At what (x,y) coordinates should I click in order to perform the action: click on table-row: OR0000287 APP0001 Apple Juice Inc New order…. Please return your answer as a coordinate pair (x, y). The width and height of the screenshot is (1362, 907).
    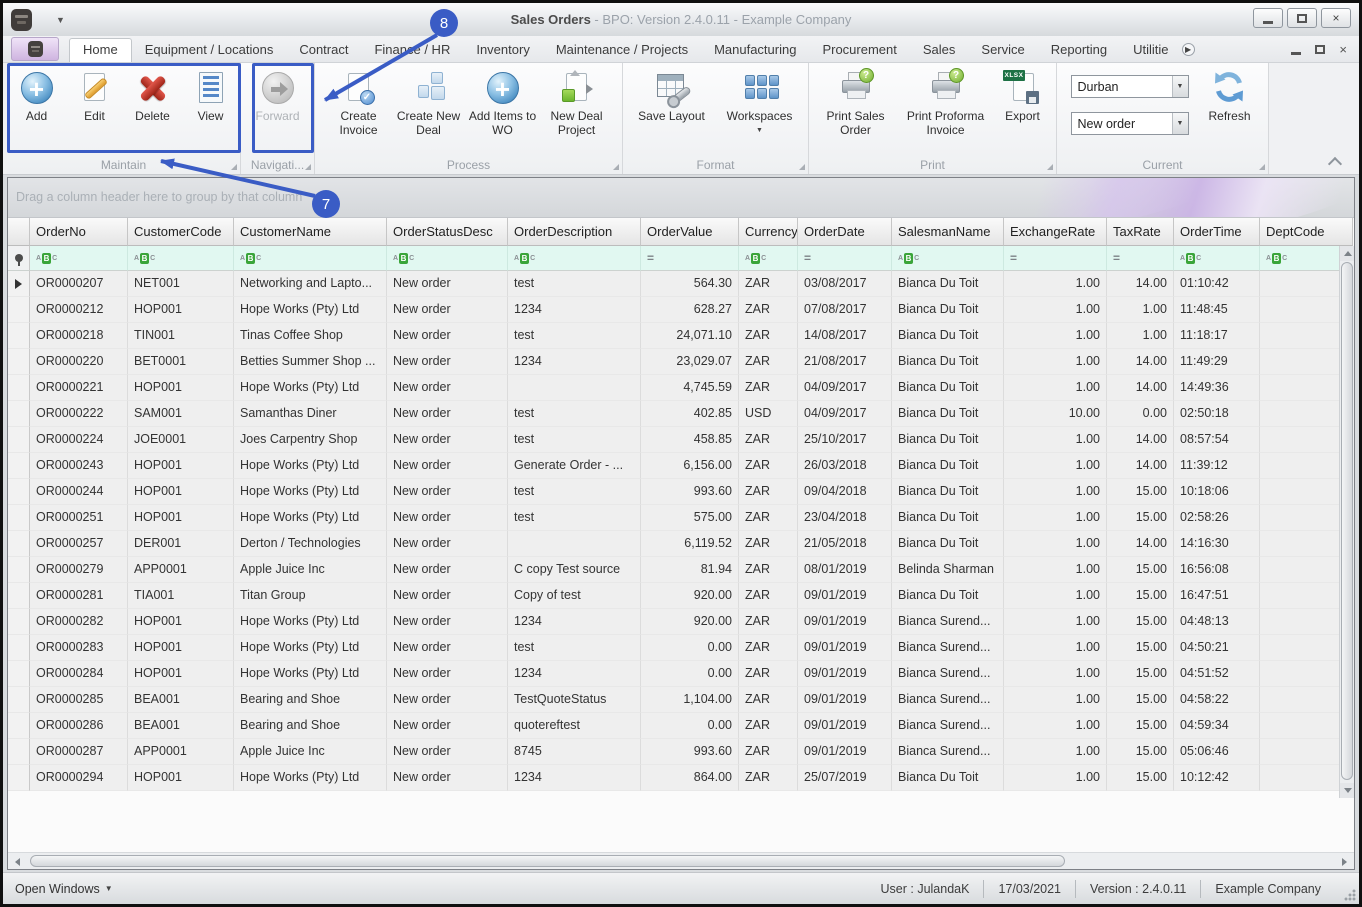
    Looking at the image, I should click on (681, 752).